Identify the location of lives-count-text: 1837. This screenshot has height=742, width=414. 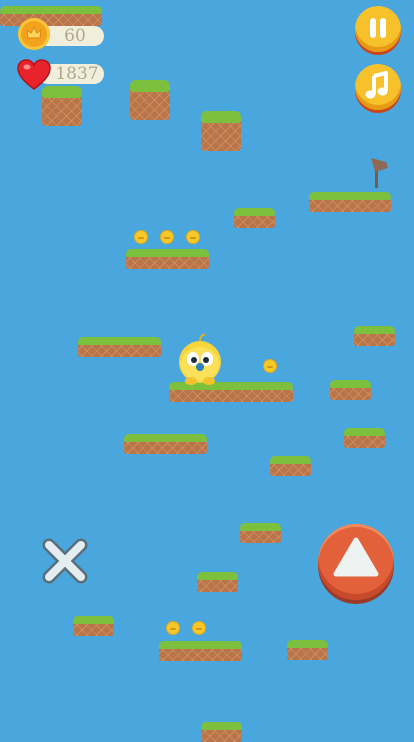
(77, 74).